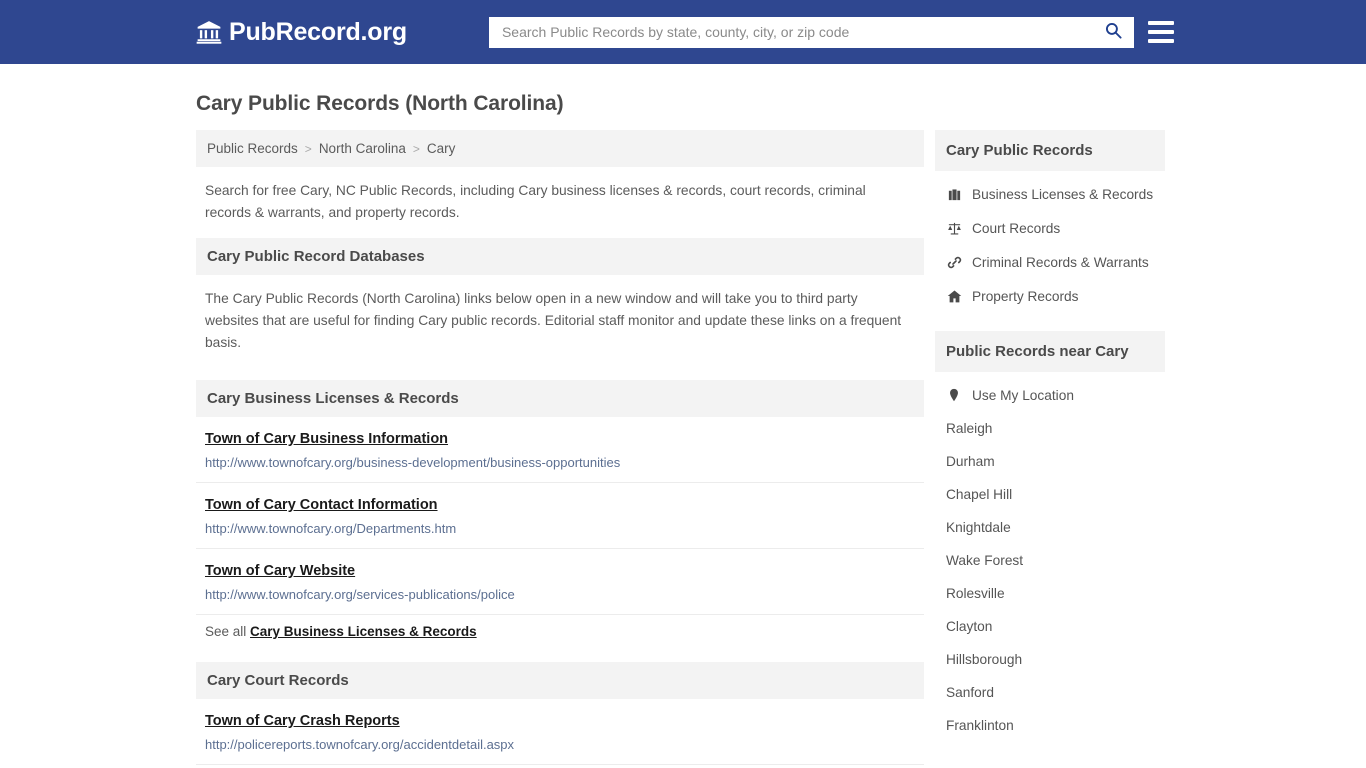  I want to click on brand-logo-link: PubRecord.org, so click(301, 32).